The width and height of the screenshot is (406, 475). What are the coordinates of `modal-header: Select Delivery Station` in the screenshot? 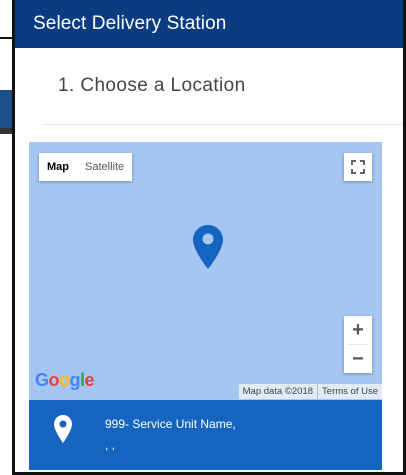 It's located at (209, 24).